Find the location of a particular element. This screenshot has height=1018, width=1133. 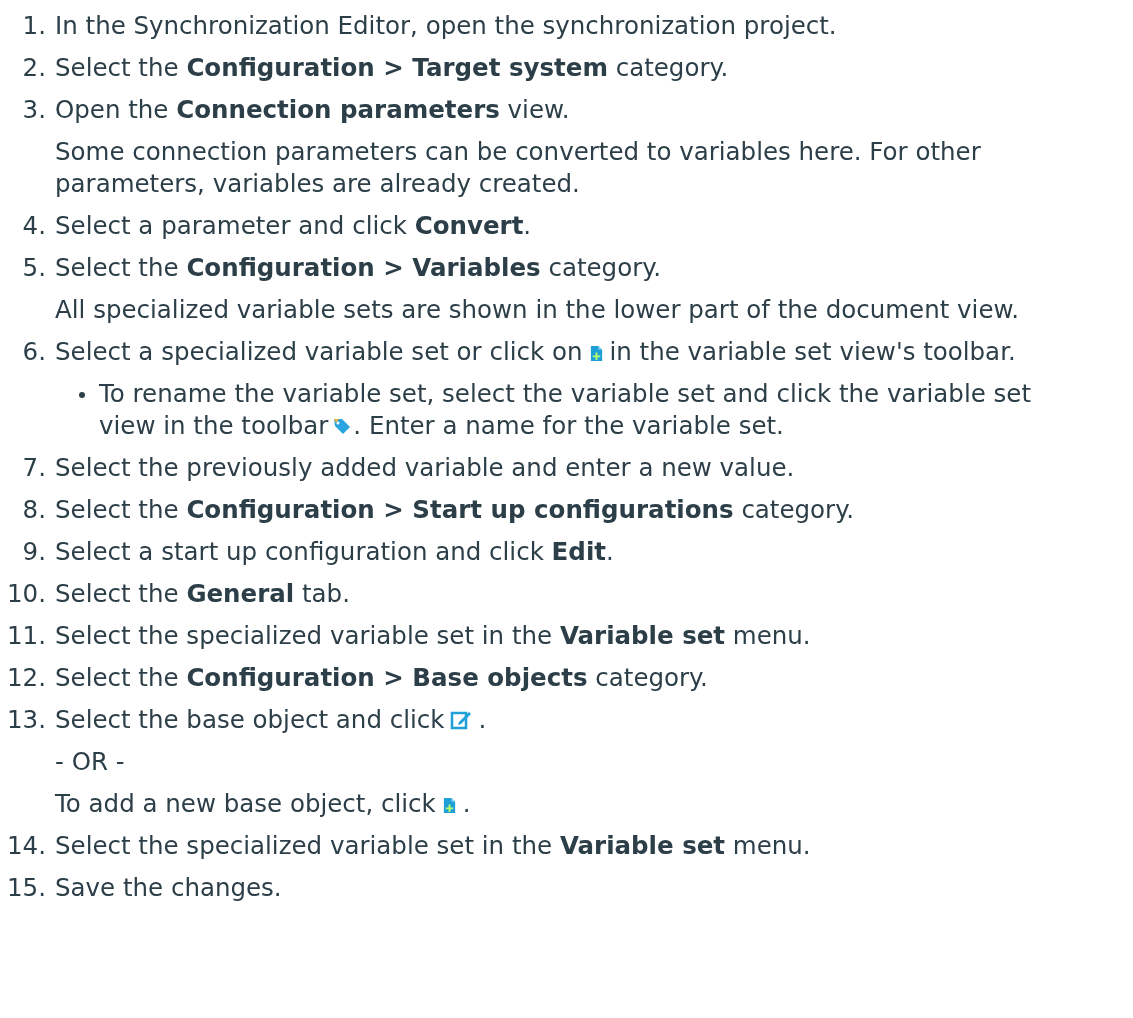

bullet-text: . Enter a name for the variable set. is located at coordinates (568, 425).